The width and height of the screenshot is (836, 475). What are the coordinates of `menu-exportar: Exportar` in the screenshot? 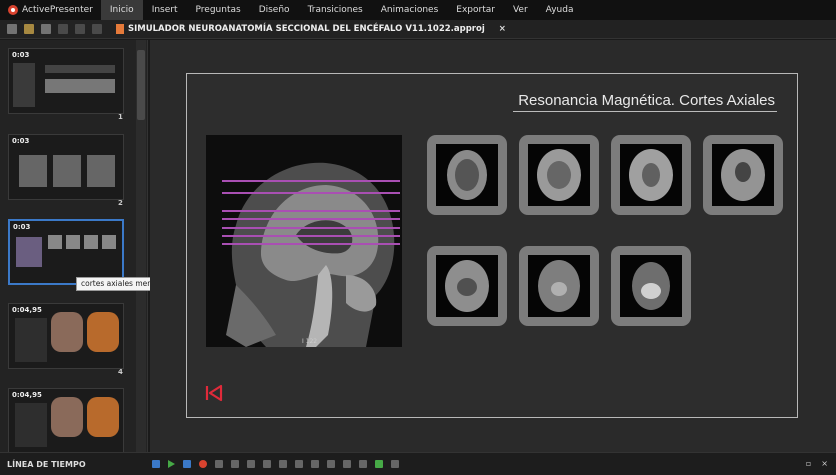 It's located at (475, 10).